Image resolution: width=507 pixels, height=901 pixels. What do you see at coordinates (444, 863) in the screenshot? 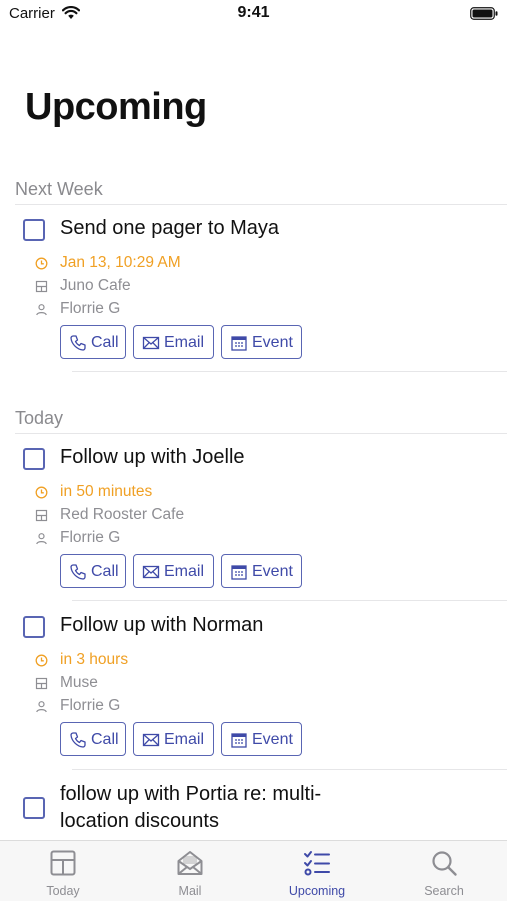
I see `search-icon` at bounding box center [444, 863].